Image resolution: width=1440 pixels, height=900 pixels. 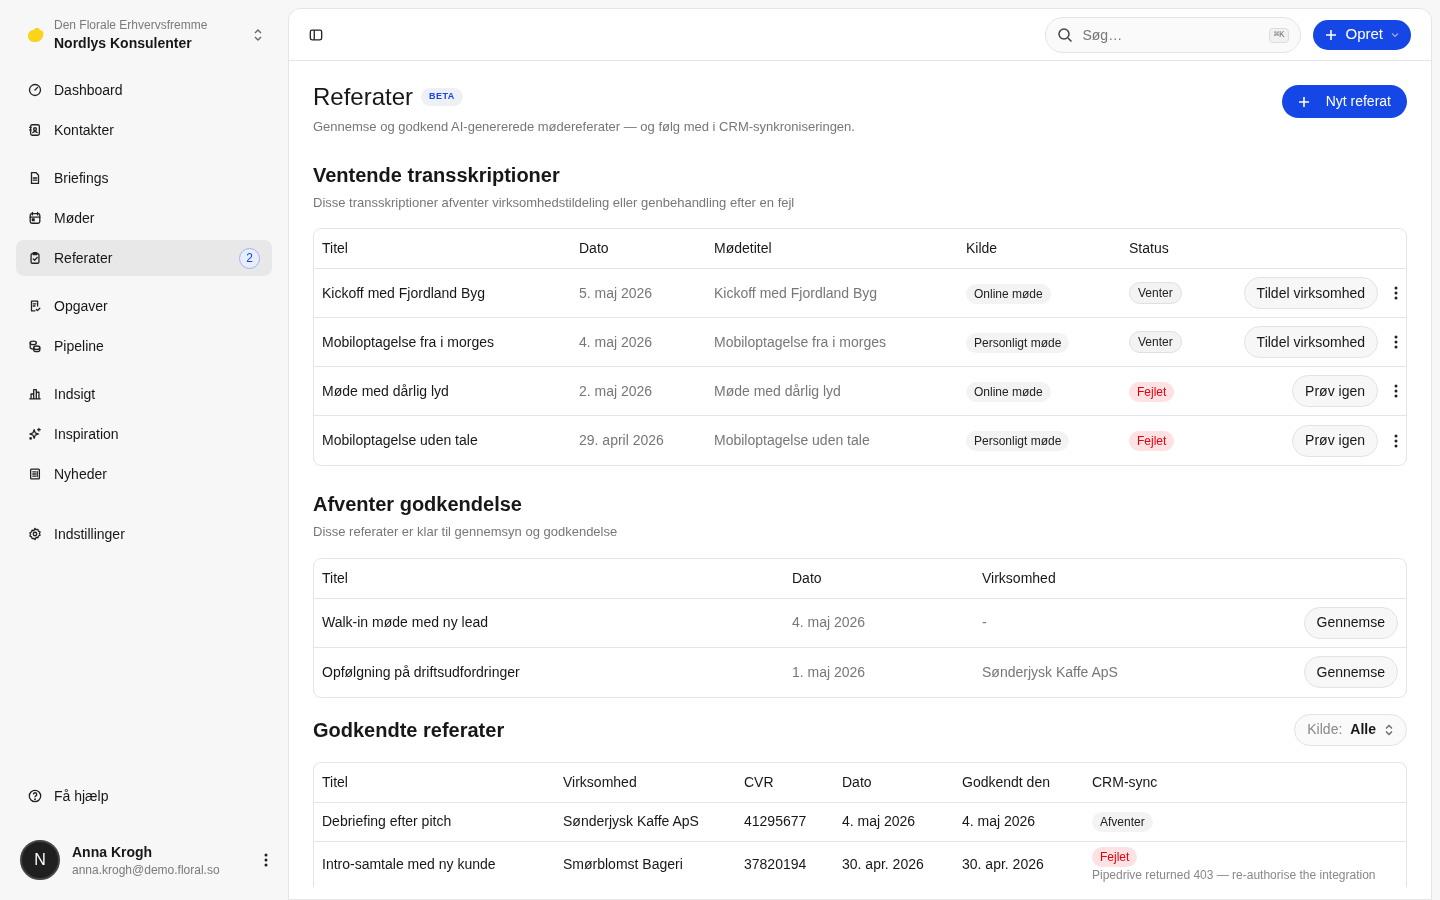 I want to click on nav-item: Dashboard, so click(x=144, y=90).